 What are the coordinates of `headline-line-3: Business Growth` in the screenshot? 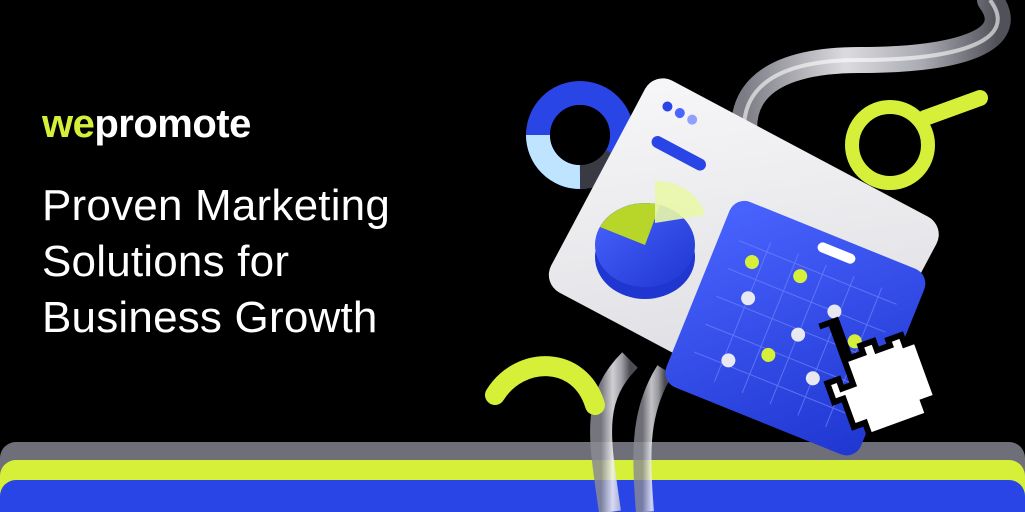 It's located at (210, 317).